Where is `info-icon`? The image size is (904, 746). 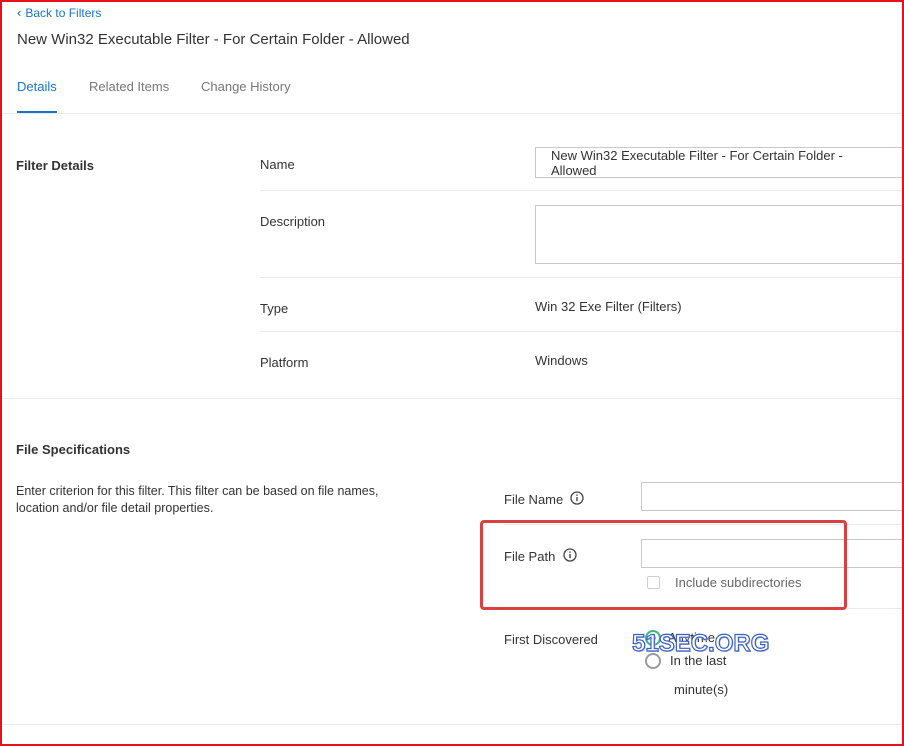 info-icon is located at coordinates (577, 498).